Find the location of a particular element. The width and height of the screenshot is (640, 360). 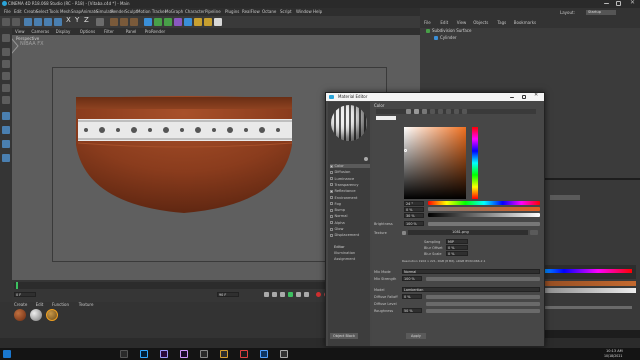

minimize-icon is located at coordinates (606, 3).